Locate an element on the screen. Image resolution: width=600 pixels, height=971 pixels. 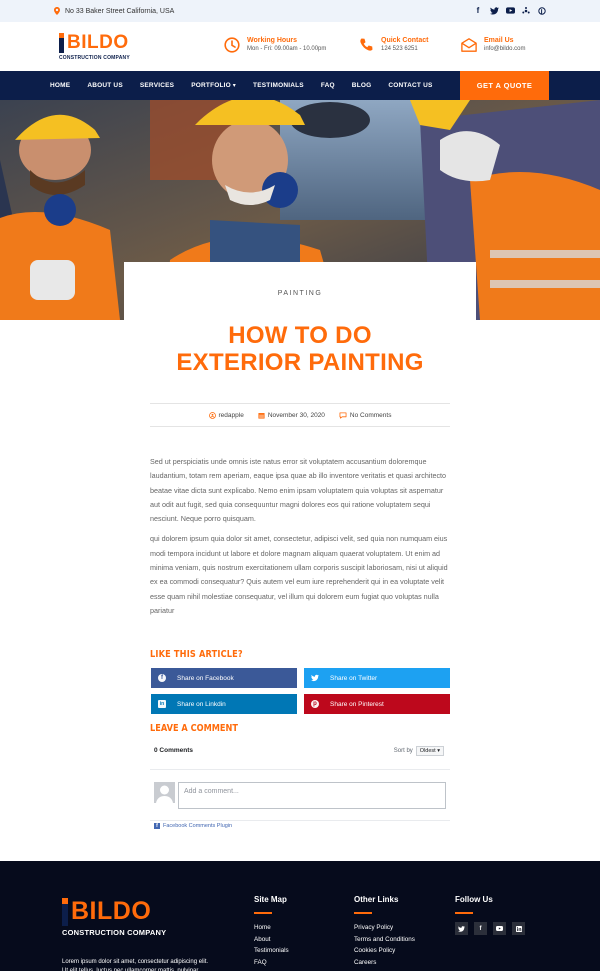
top-bar: No 33 Baker Street California, USA f is located at coordinates (300, 11).